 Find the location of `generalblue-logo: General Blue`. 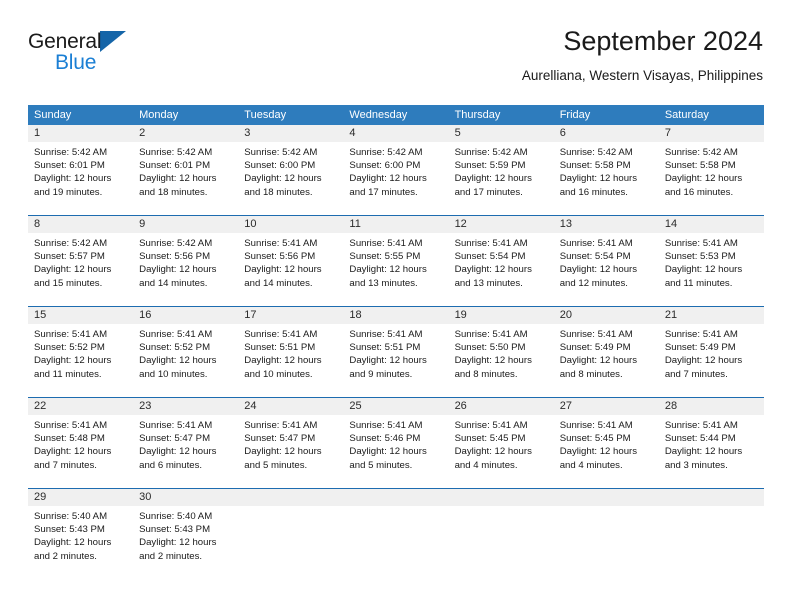

generalblue-logo: General Blue is located at coordinates (118, 58).